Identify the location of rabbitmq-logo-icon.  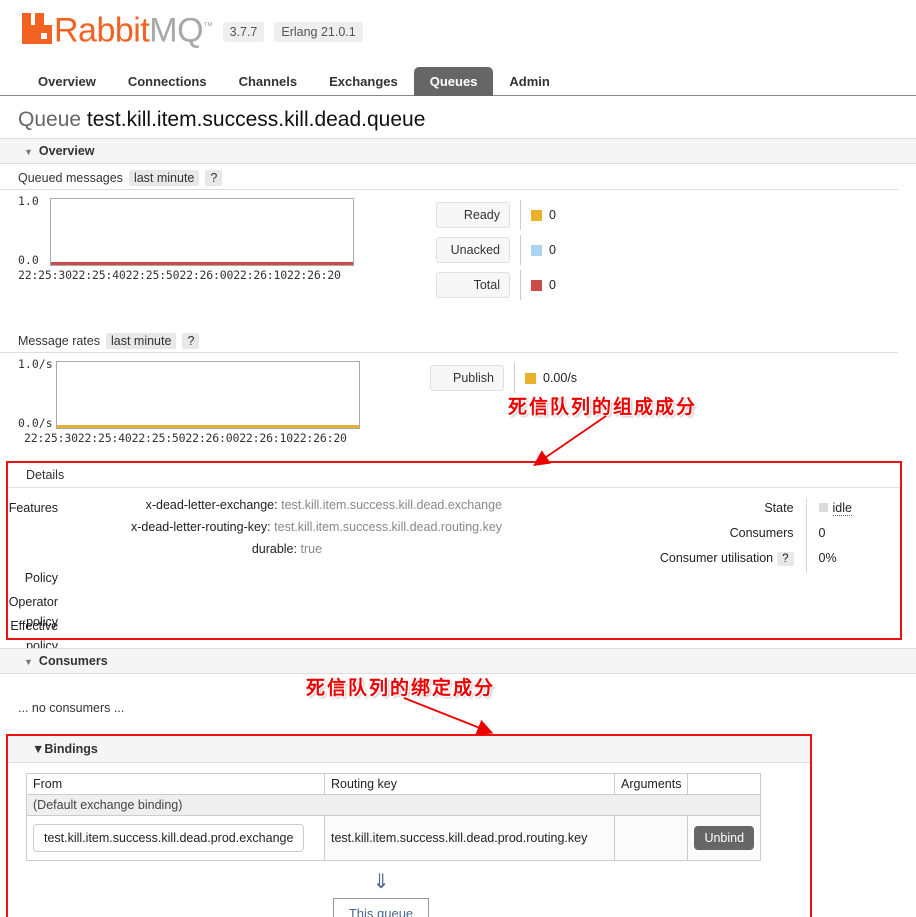
(37, 29).